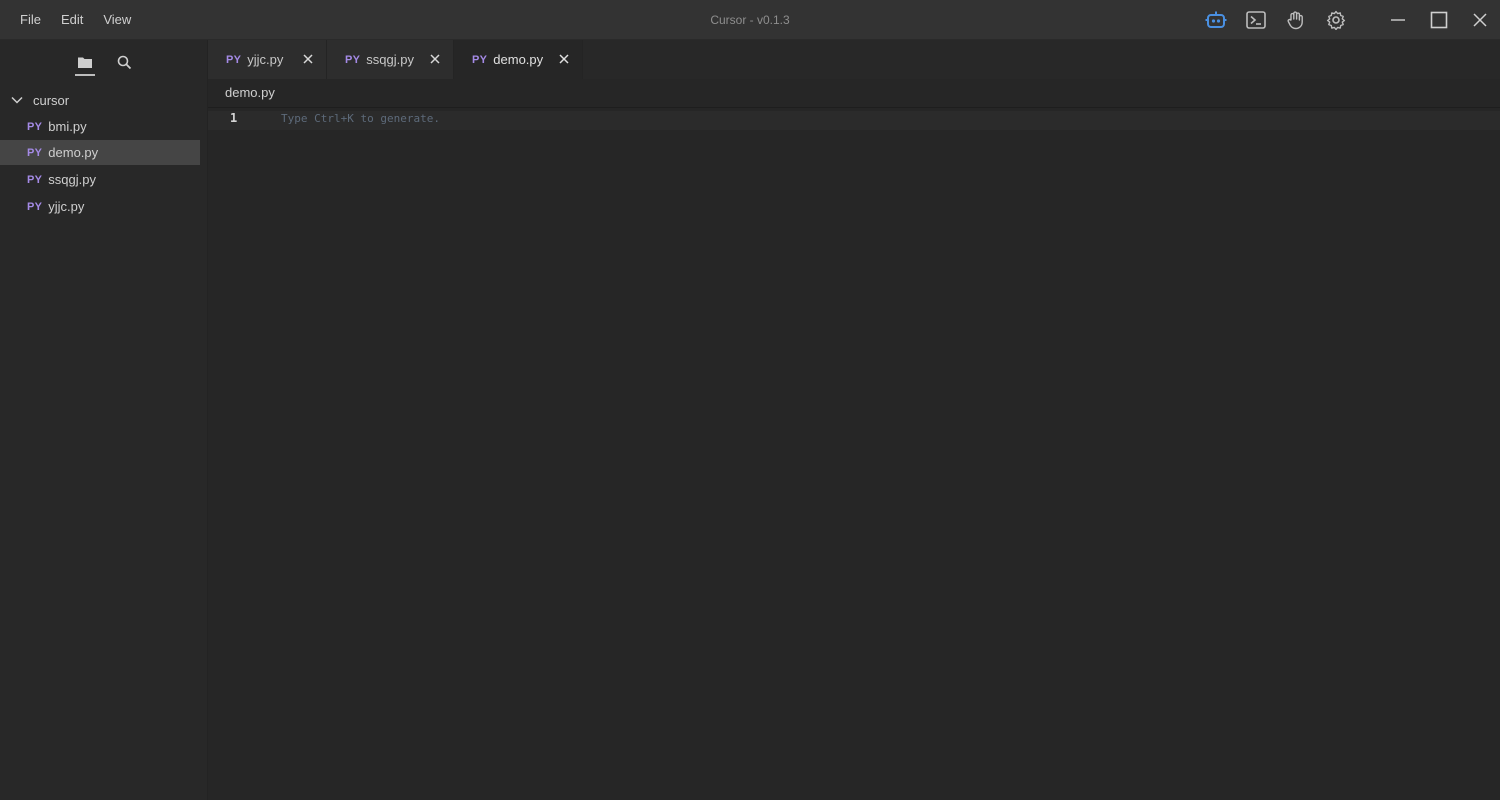 Image resolution: width=1500 pixels, height=800 pixels. Describe the element at coordinates (51, 100) in the screenshot. I see `folder-name: cursor` at that location.